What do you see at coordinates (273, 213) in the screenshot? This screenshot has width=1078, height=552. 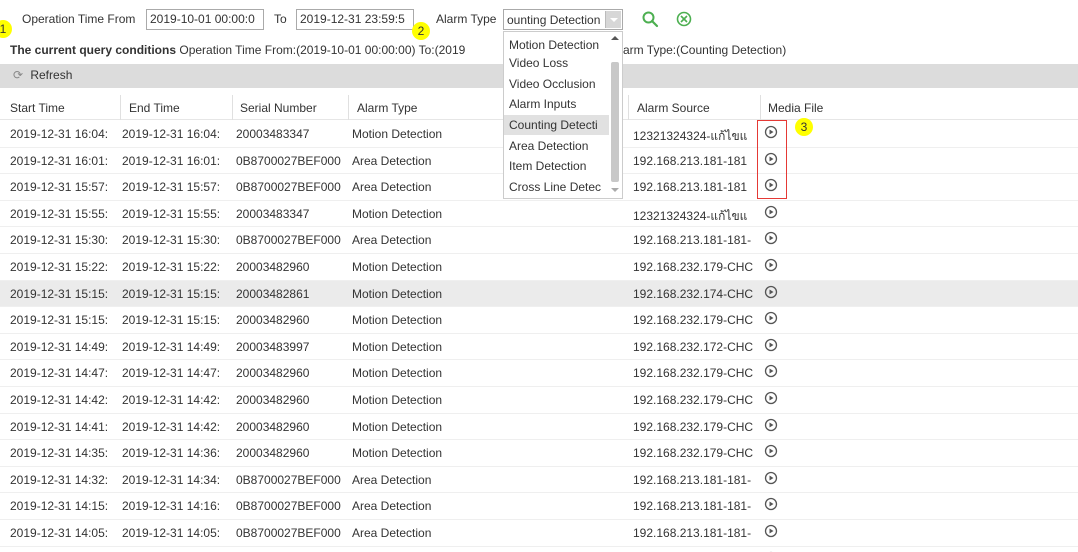 I see `serial-number-cell: 20003483347` at bounding box center [273, 213].